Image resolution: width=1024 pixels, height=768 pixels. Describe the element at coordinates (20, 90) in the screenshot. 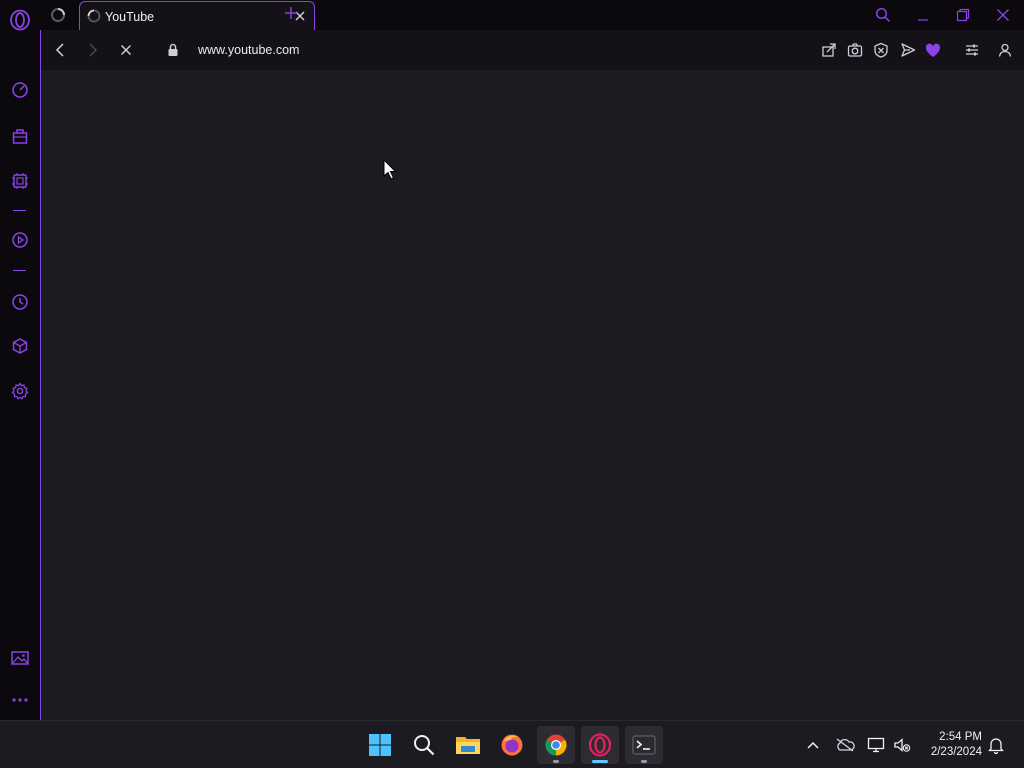

I see `speed-dial-icon` at that location.